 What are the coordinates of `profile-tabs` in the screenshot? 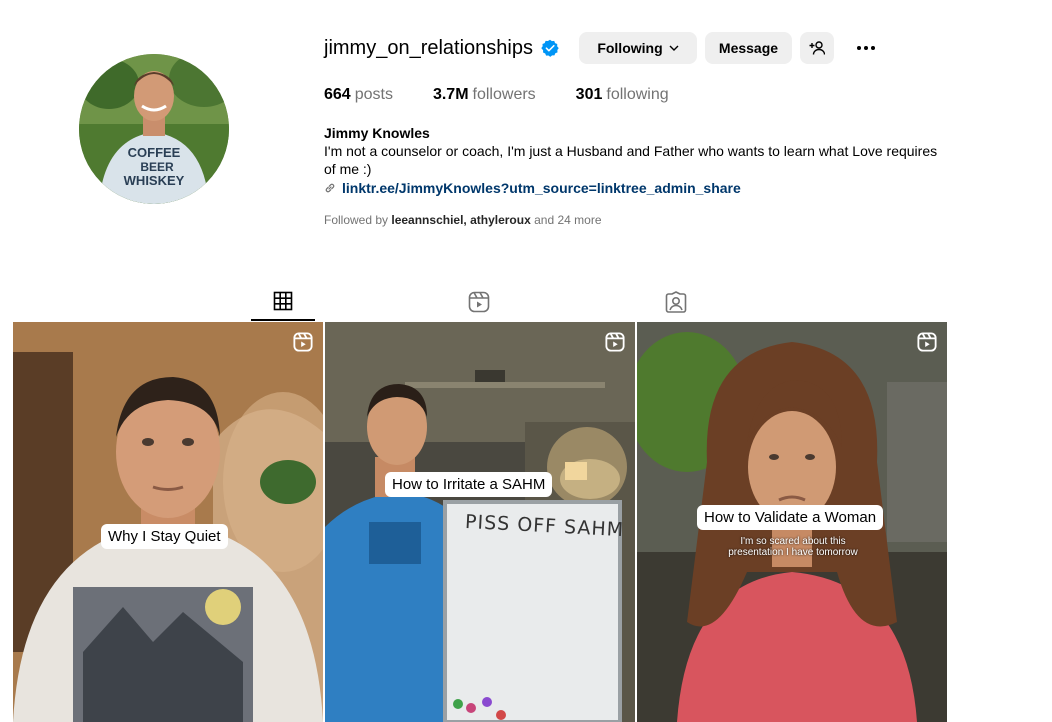 It's located at (550, 302).